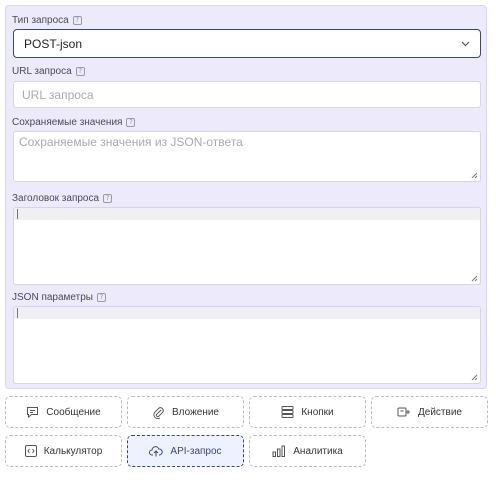 The image size is (496, 485). Describe the element at coordinates (40, 20) in the screenshot. I see `request-type-label-text: Тип запроса` at that location.